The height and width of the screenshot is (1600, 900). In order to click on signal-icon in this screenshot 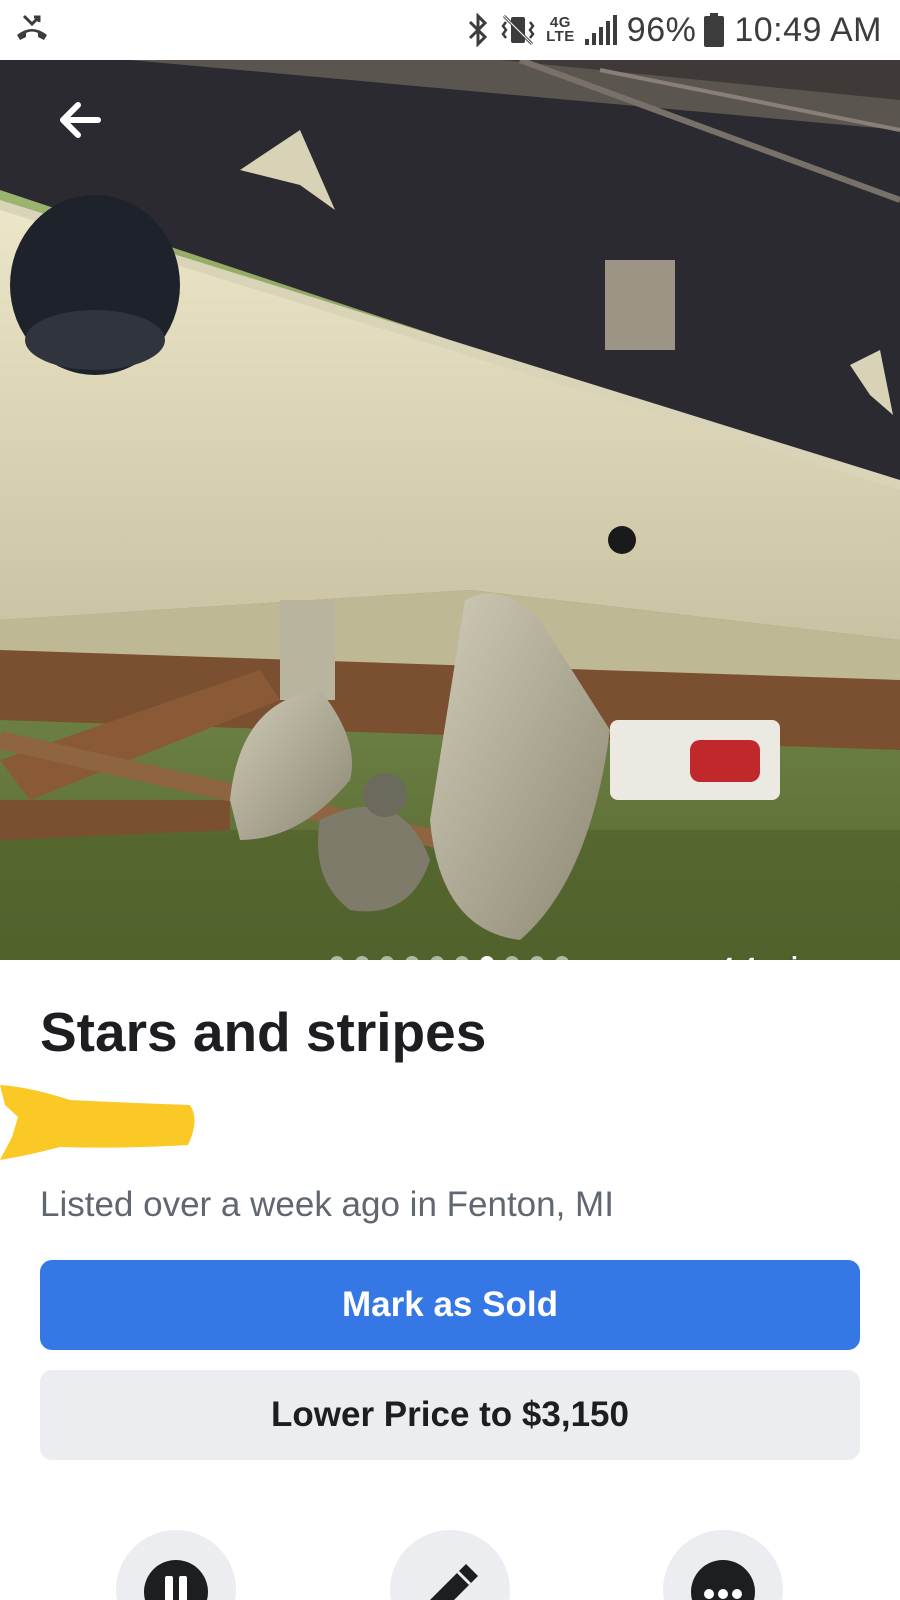, I will do `click(600, 30)`.